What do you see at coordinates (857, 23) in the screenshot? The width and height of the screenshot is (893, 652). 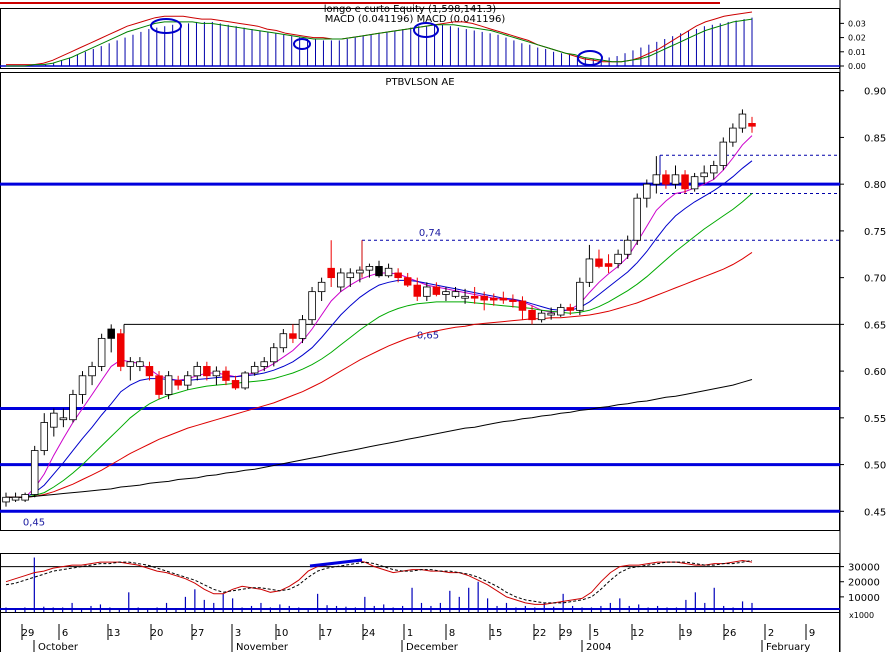 I see `macd-ytick-label: 0.03` at bounding box center [857, 23].